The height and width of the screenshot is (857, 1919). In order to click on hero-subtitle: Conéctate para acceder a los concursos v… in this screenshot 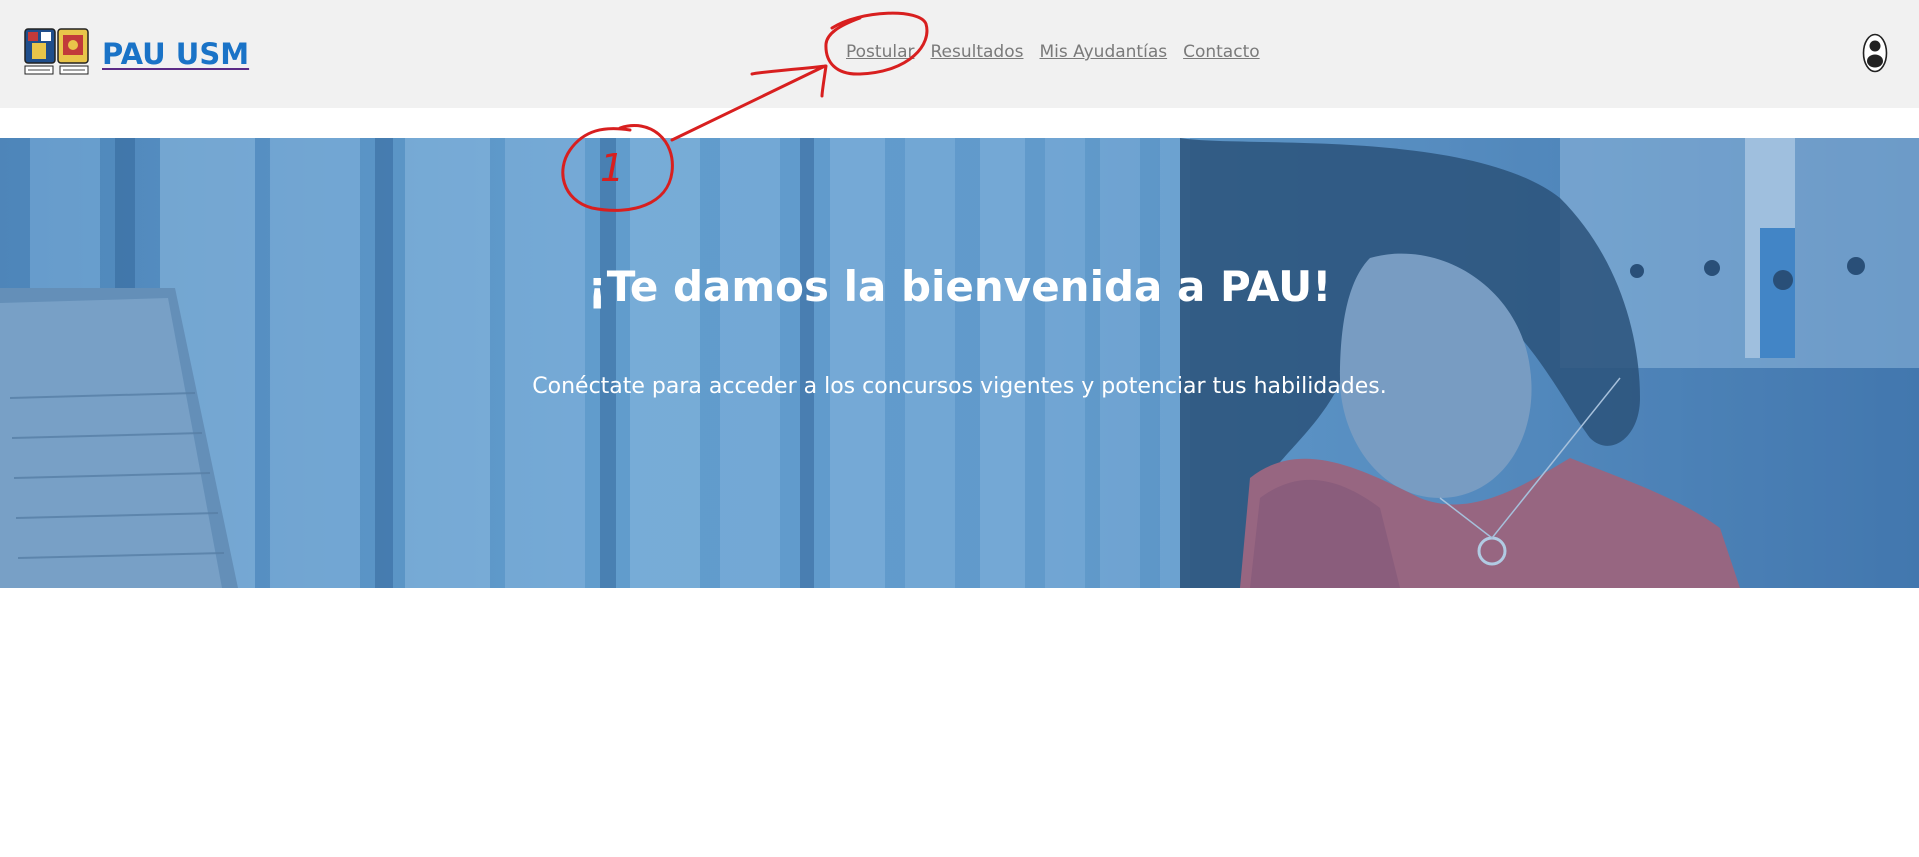, I will do `click(959, 386)`.